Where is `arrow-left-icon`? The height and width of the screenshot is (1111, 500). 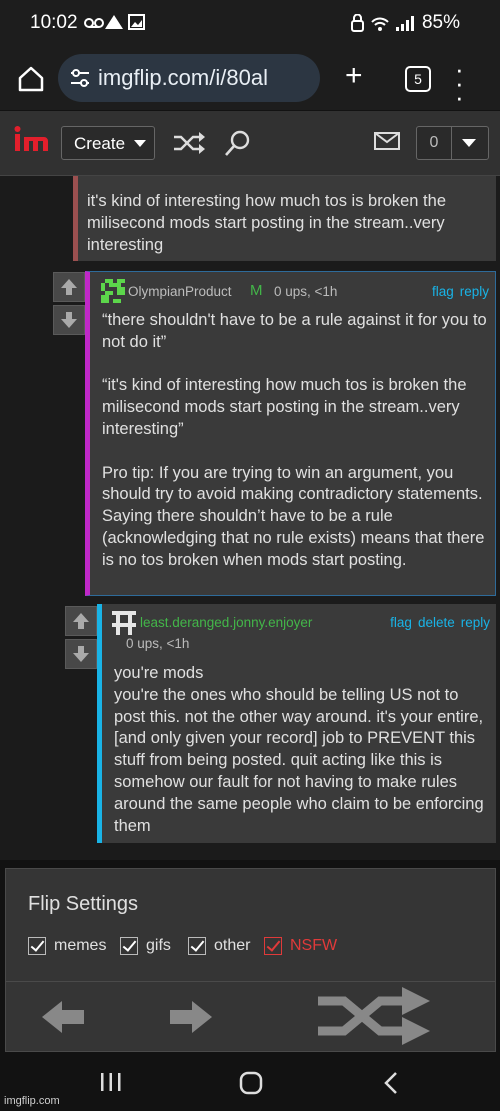
arrow-left-icon is located at coordinates (63, 1017).